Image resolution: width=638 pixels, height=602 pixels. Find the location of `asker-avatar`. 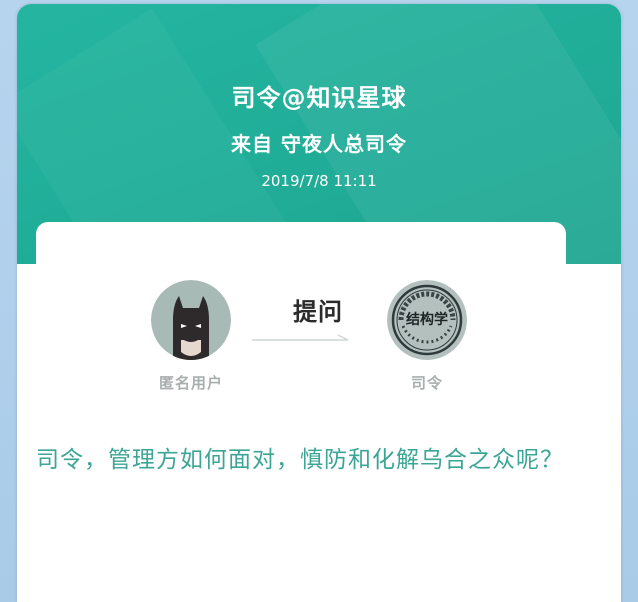

asker-avatar is located at coordinates (191, 320).